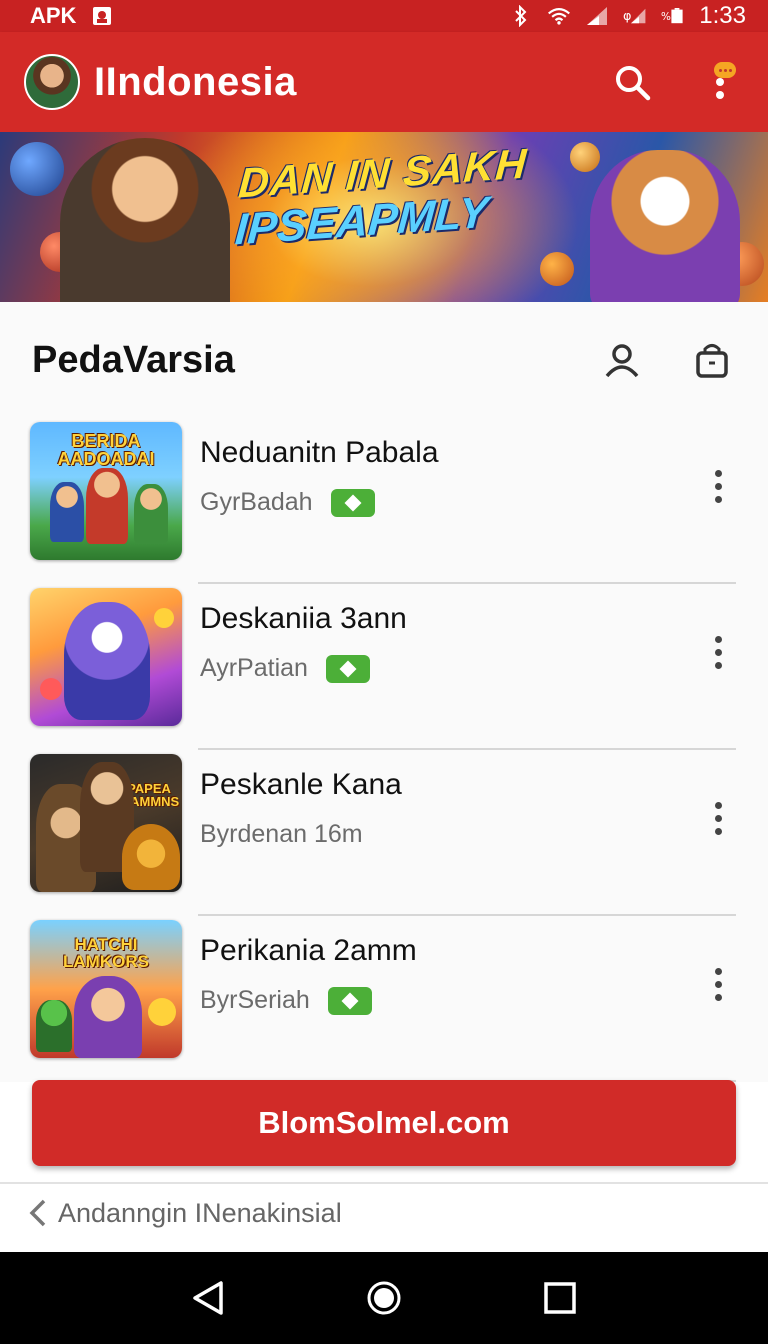 The height and width of the screenshot is (1344, 768). What do you see at coordinates (106, 823) in the screenshot?
I see `game-thumbnail: PAPEA GAMMNS` at bounding box center [106, 823].